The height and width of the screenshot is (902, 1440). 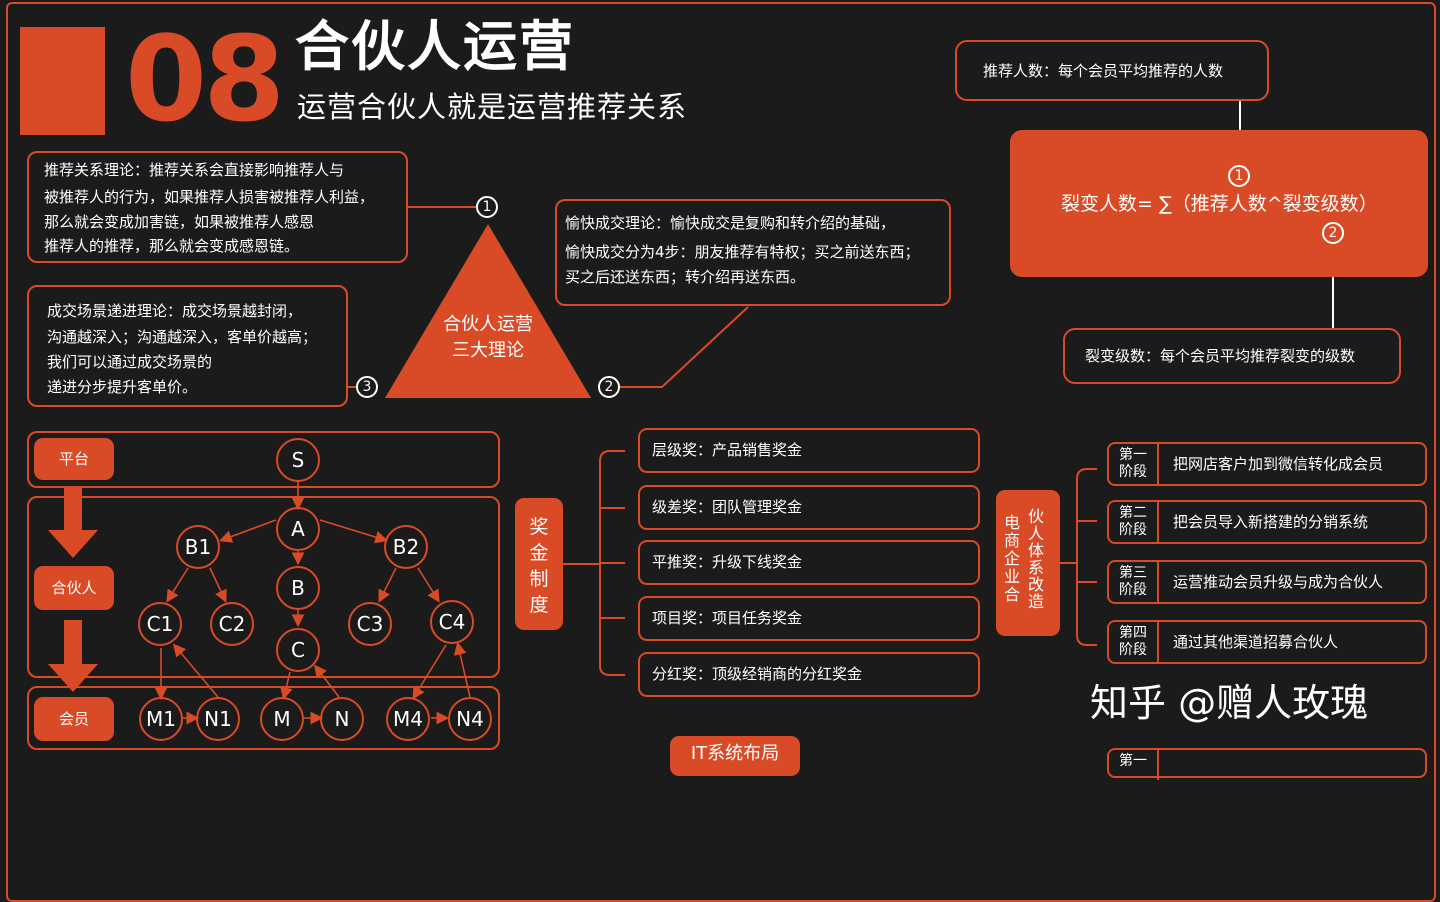 I want to click on stage-partial: 第一, so click(x=1267, y=764).